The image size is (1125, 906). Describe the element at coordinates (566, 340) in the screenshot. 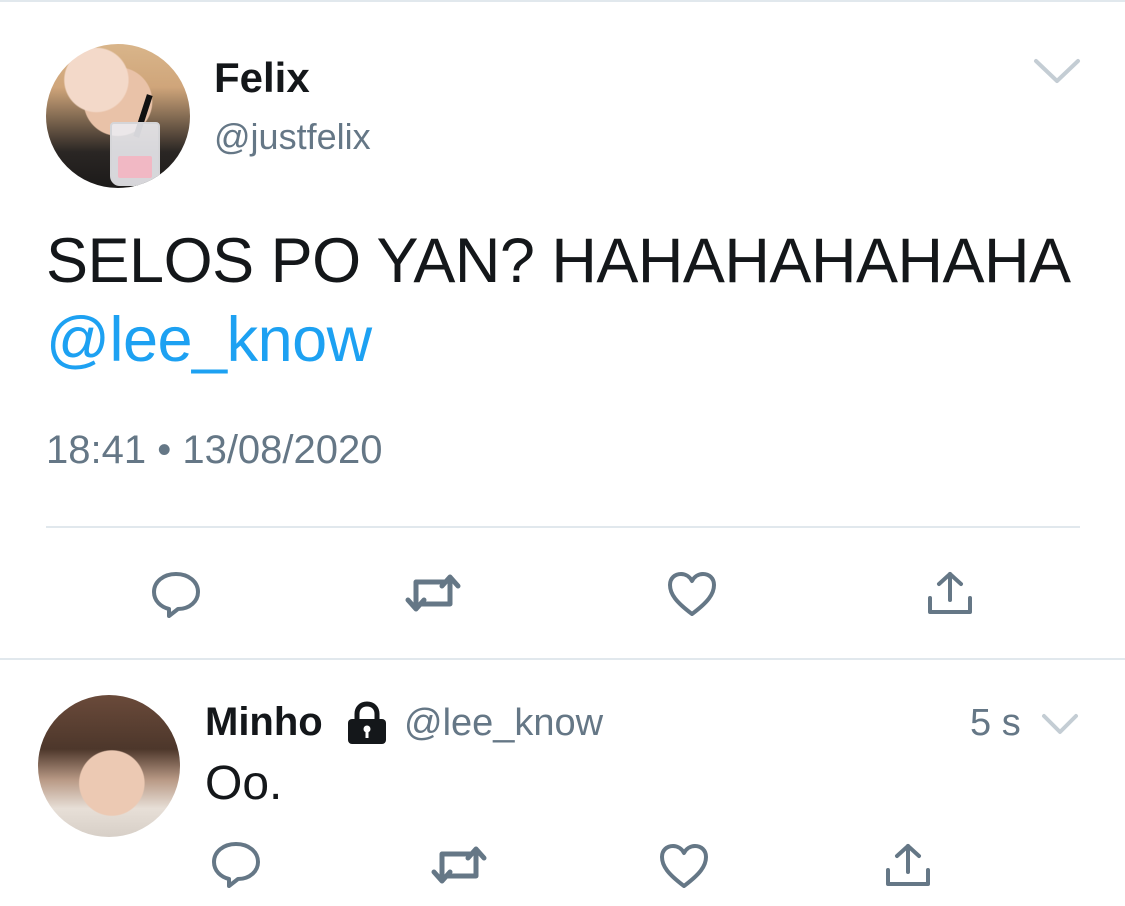

I see `mention-link: @lee_know` at that location.